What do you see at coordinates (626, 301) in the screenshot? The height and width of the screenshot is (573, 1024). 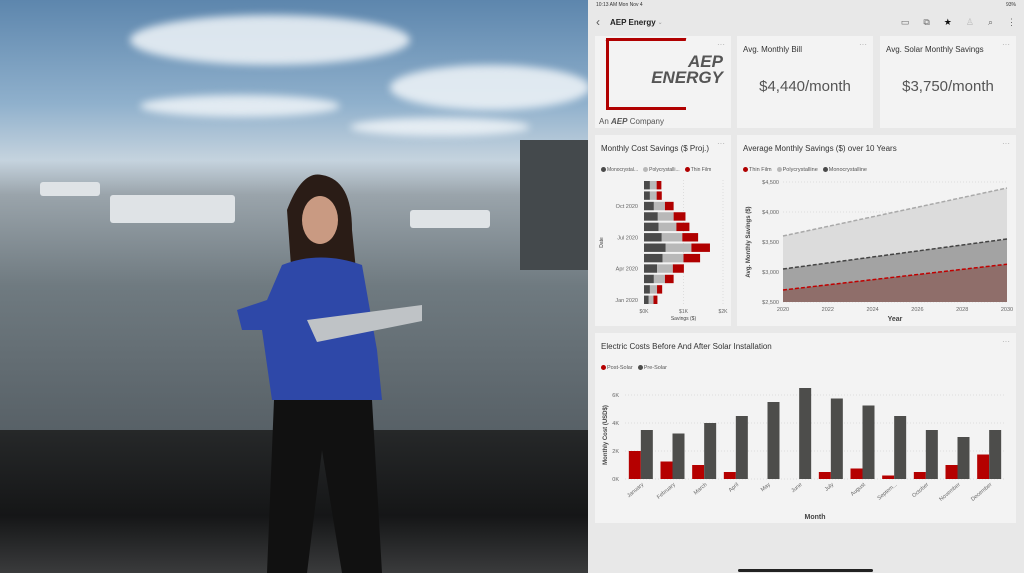 I see `y-tick-label: Jan 2020` at bounding box center [626, 301].